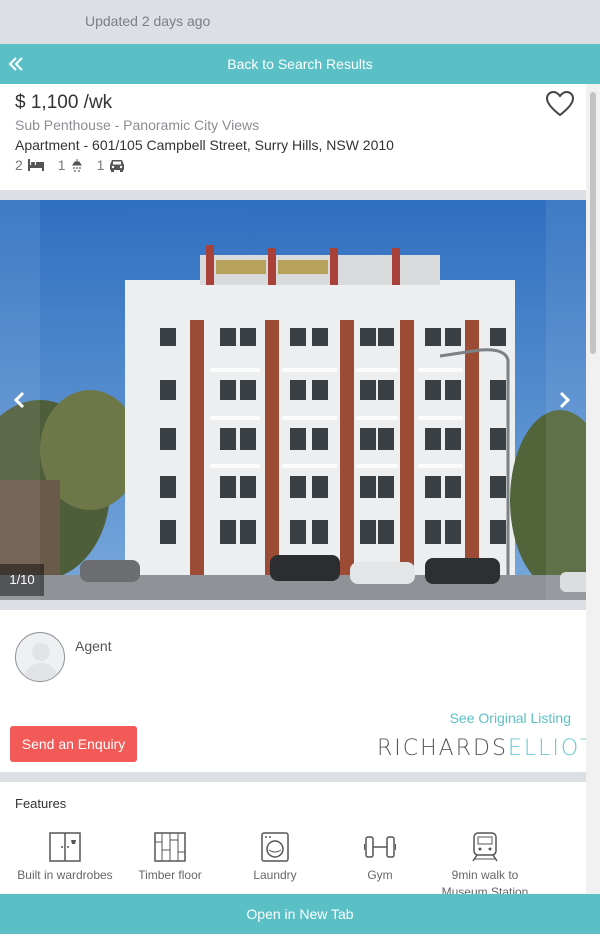  Describe the element at coordinates (485, 881) in the screenshot. I see `feature-label: 9min walk to Museum Station` at that location.